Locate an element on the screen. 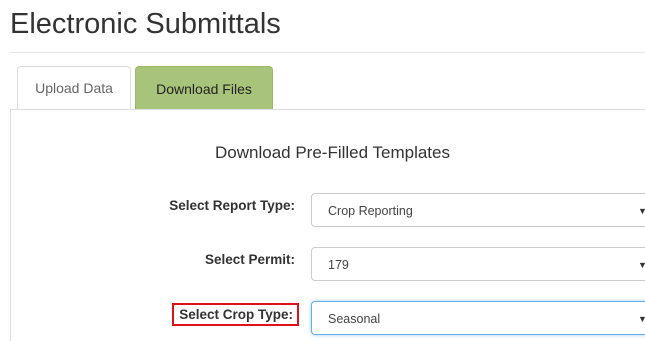  tab-upload-data: Upload Data is located at coordinates (74, 87).